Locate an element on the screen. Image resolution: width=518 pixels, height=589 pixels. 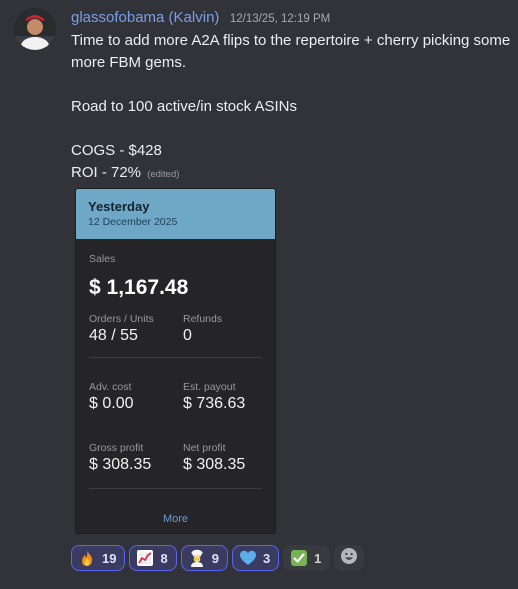
message-line: Road to 100 active/in stock ASINs is located at coordinates (184, 106).